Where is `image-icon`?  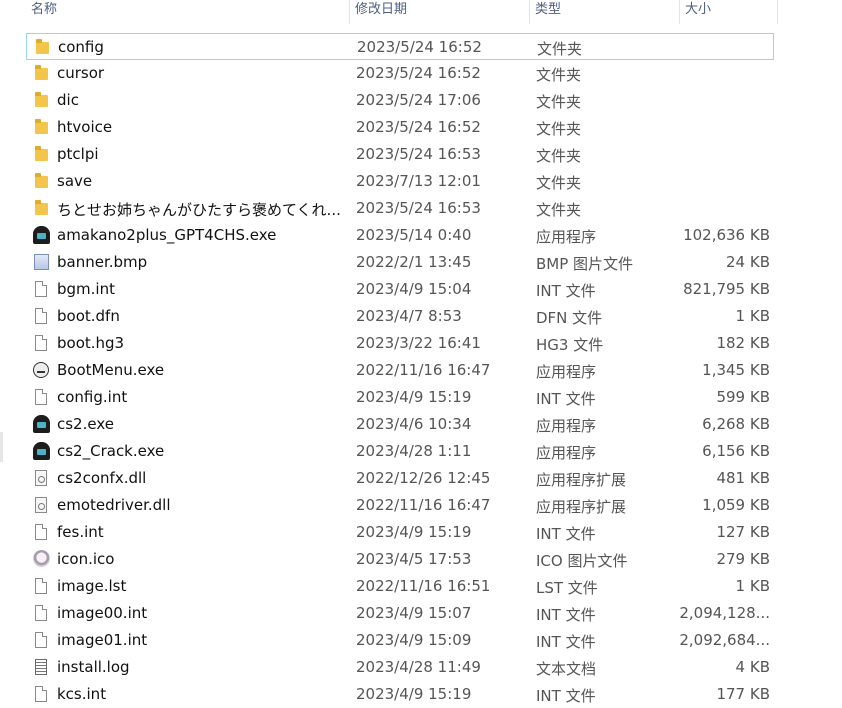
image-icon is located at coordinates (41, 262).